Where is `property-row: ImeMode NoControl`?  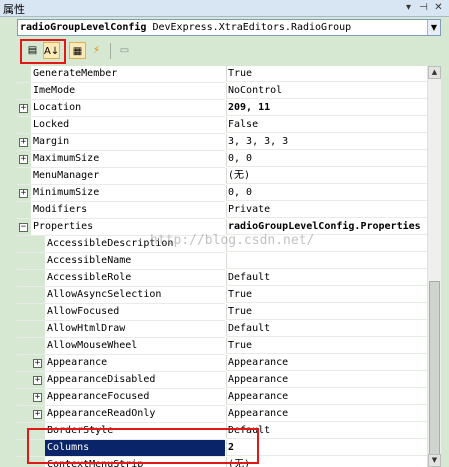 property-row: ImeMode NoControl is located at coordinates (222, 91).